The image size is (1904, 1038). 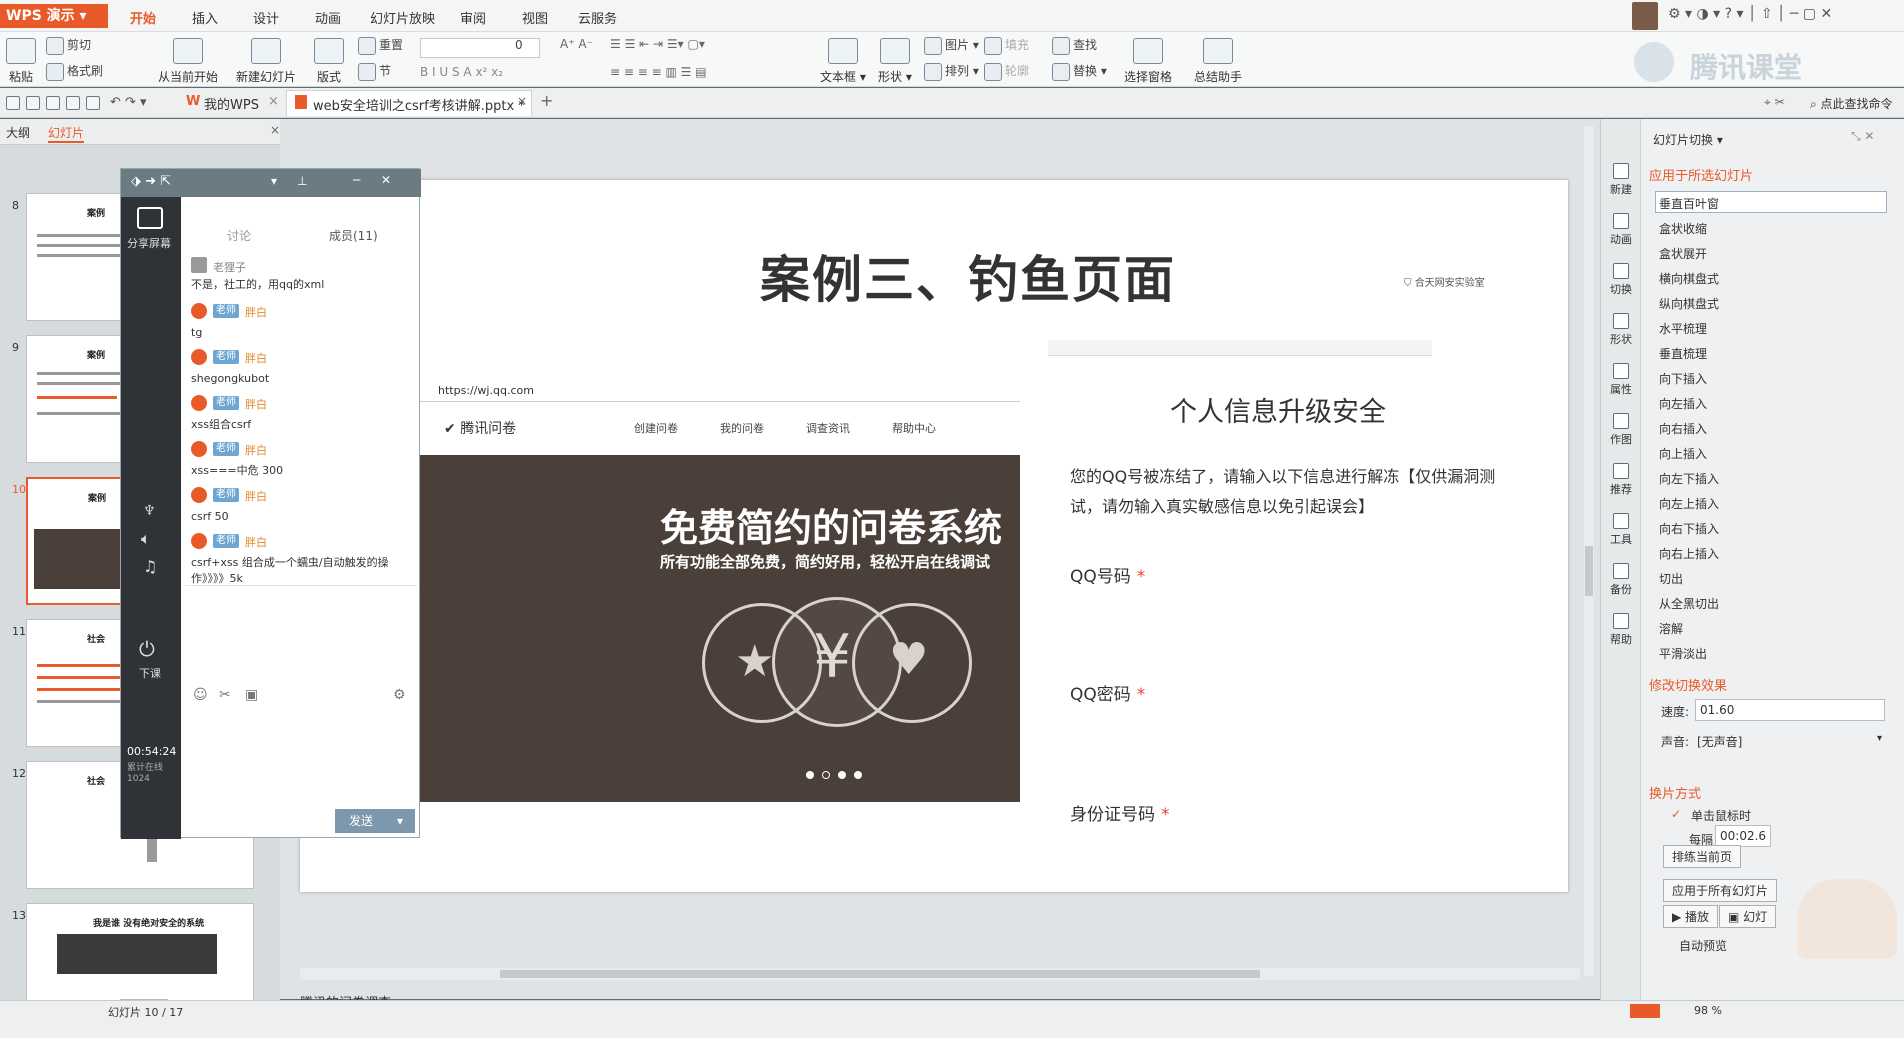 What do you see at coordinates (225, 695) in the screenshot?
I see `scissors-icon: ✂` at bounding box center [225, 695].